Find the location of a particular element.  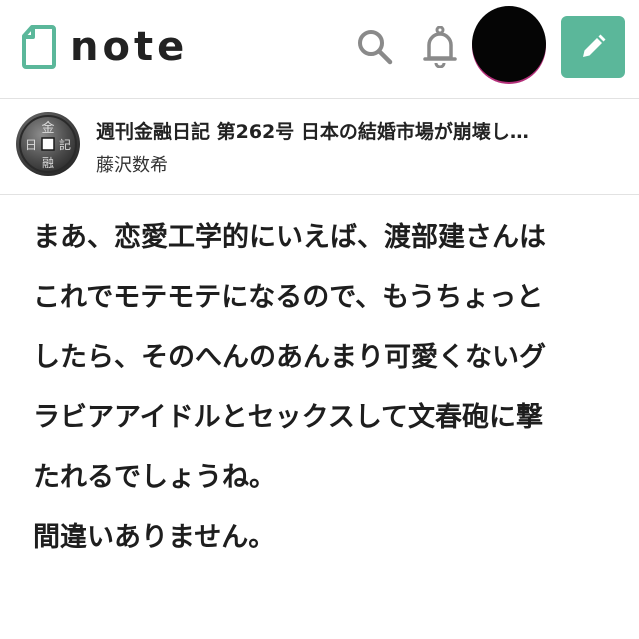

logo: note is located at coordinates (104, 47).